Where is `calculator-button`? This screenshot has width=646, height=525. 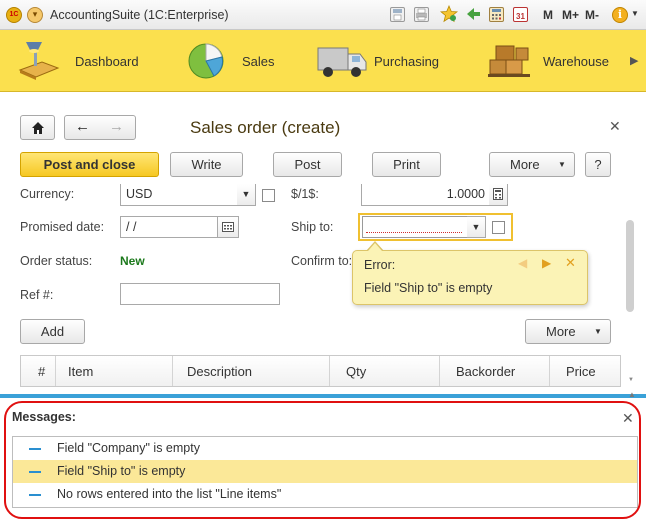
calculator-button is located at coordinates (498, 195).